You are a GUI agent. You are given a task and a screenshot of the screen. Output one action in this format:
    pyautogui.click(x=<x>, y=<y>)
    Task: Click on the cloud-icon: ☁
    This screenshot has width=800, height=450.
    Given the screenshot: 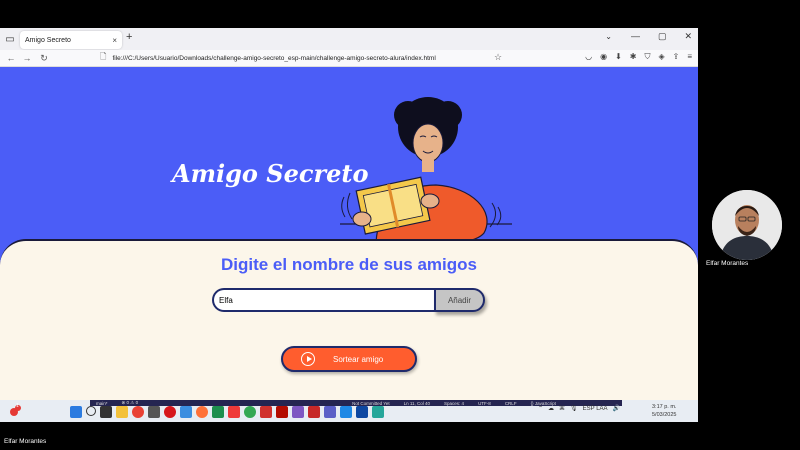 What is the action you would take?
    pyautogui.click(x=551, y=408)
    